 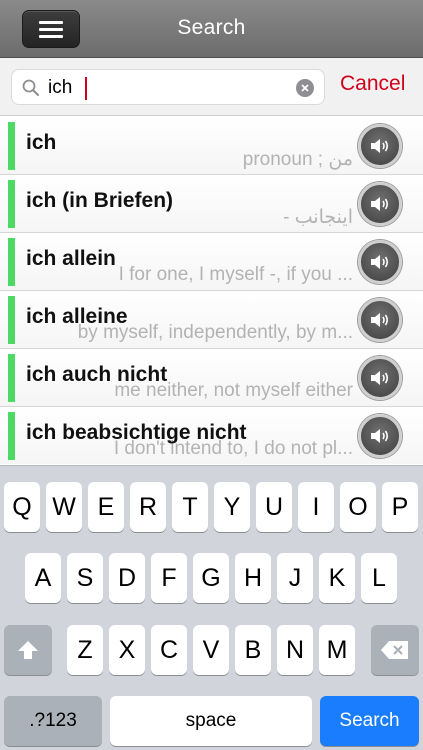 I want to click on search-bar: Cancel, so click(x=211, y=87).